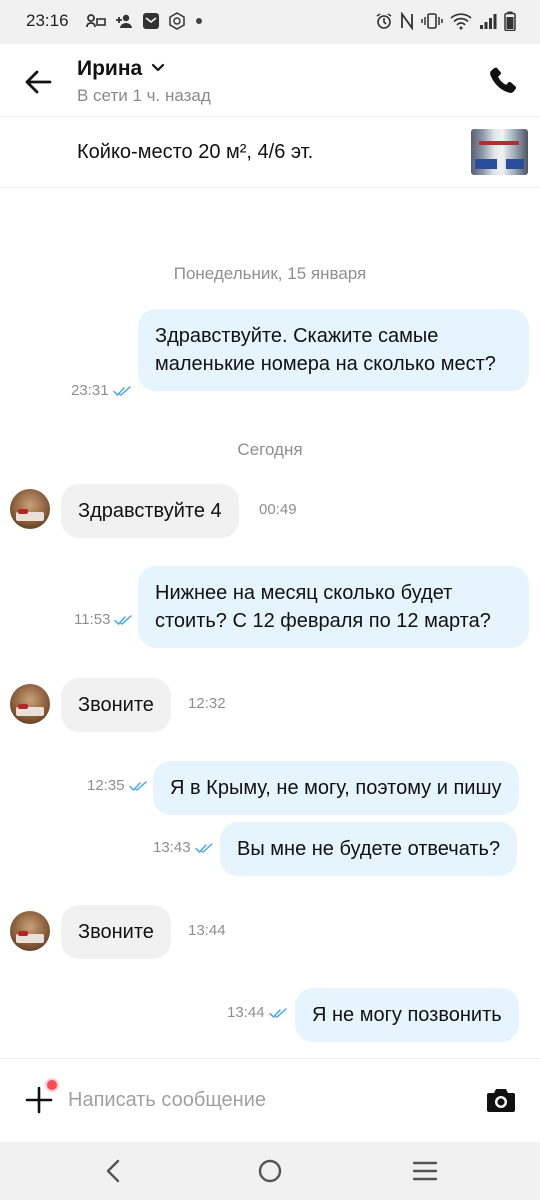  Describe the element at coordinates (499, 152) in the screenshot. I see `listing-thumbnail` at that location.